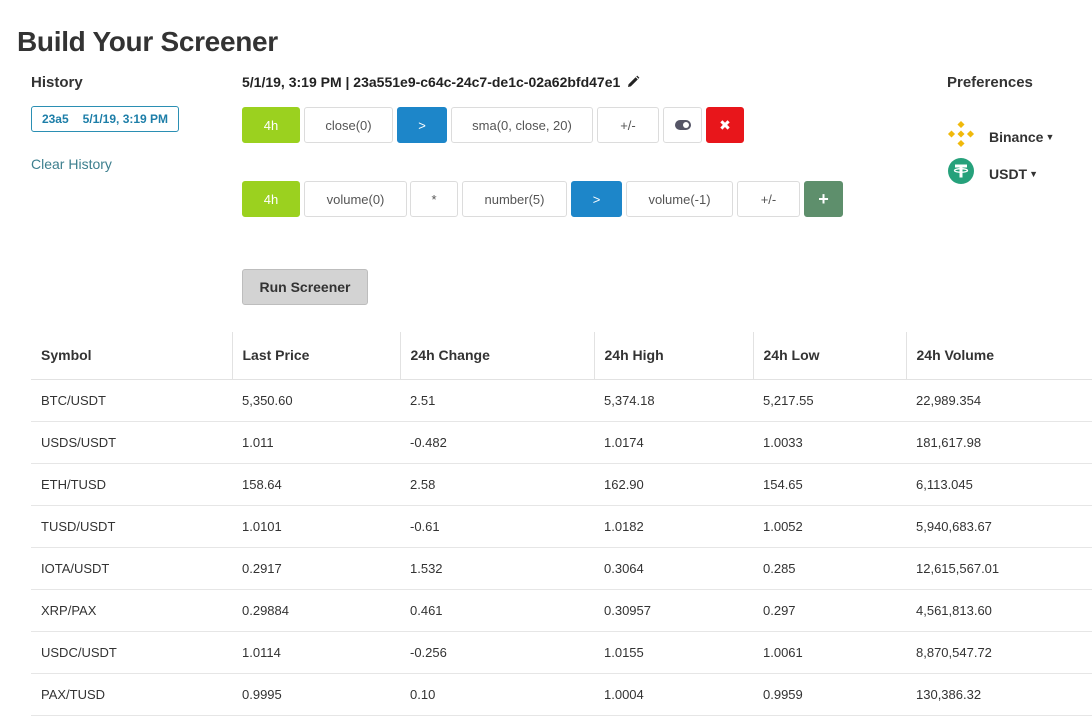 The height and width of the screenshot is (716, 1092). Describe the element at coordinates (514, 199) in the screenshot. I see `indicator-token: number(5)` at that location.